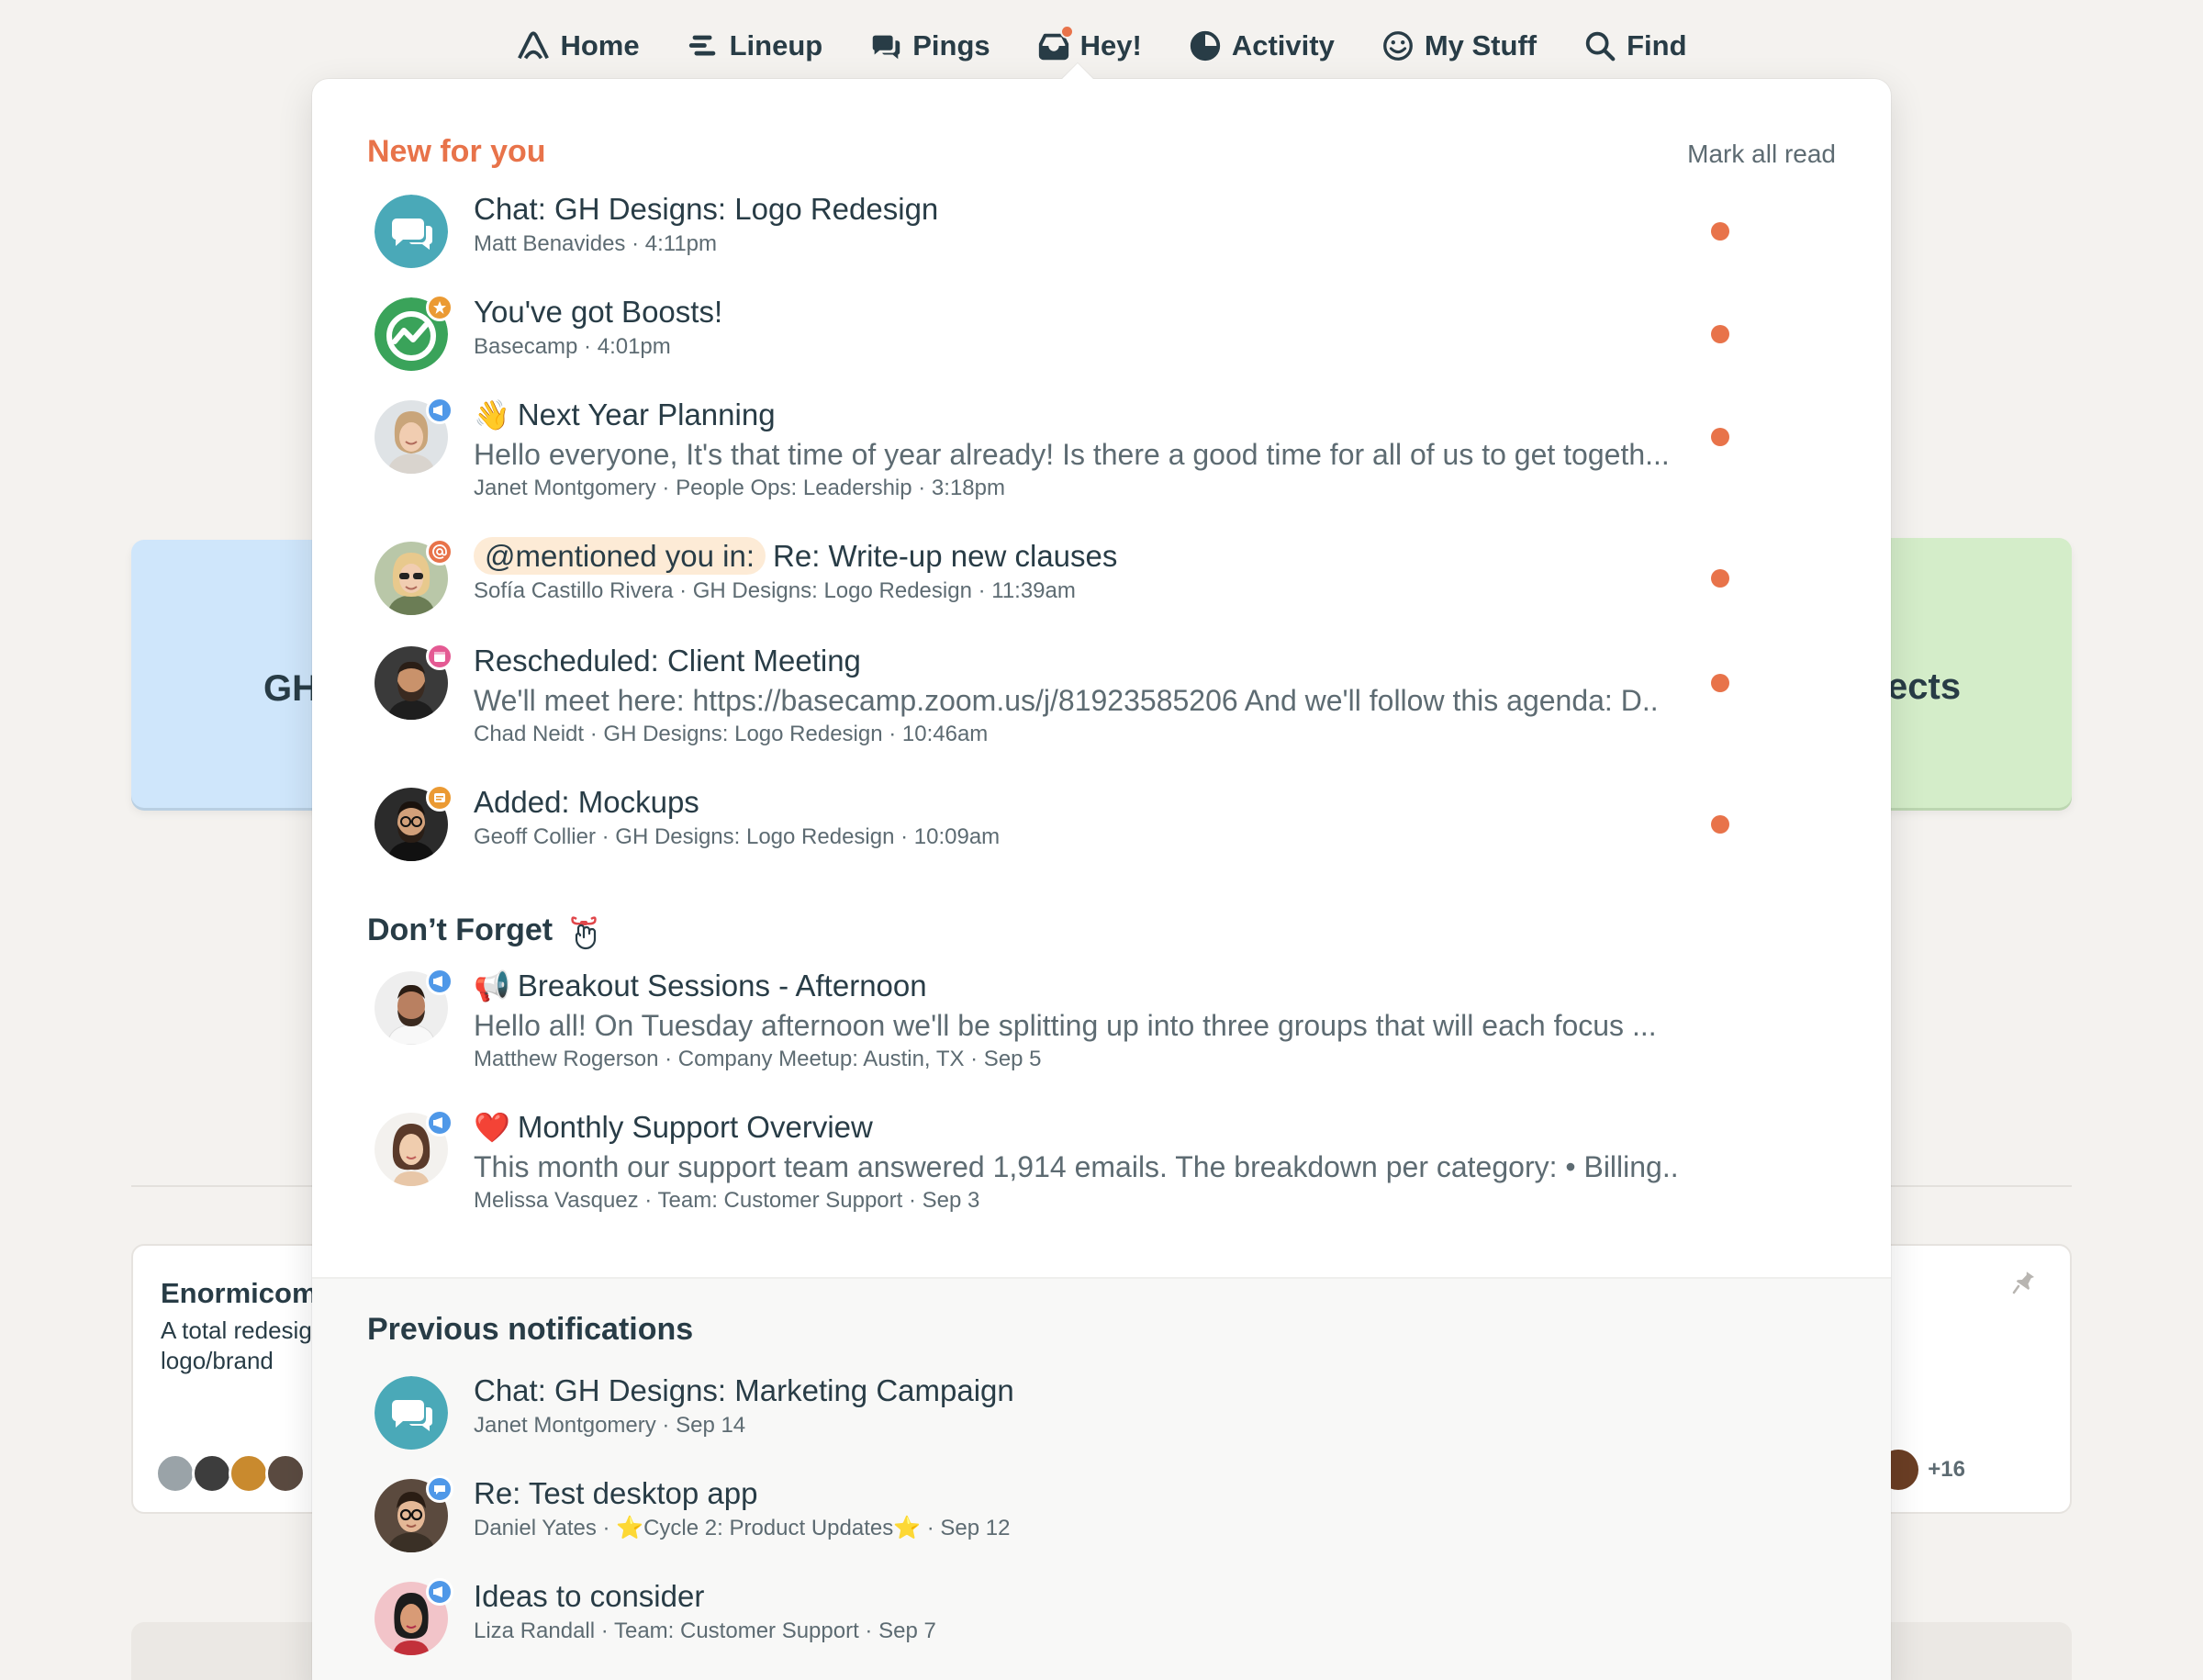  I want to click on notification-text: You've got Boosts! Basecamp · 4:01pm, so click(1084, 327).